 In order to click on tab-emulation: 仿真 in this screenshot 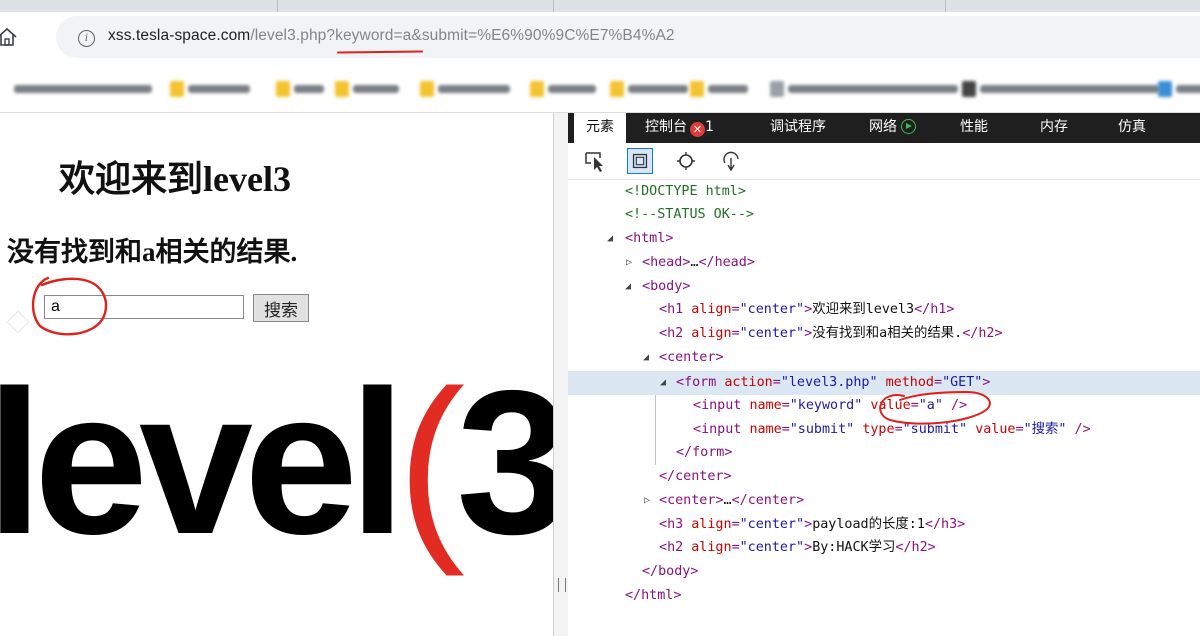, I will do `click(1132, 128)`.